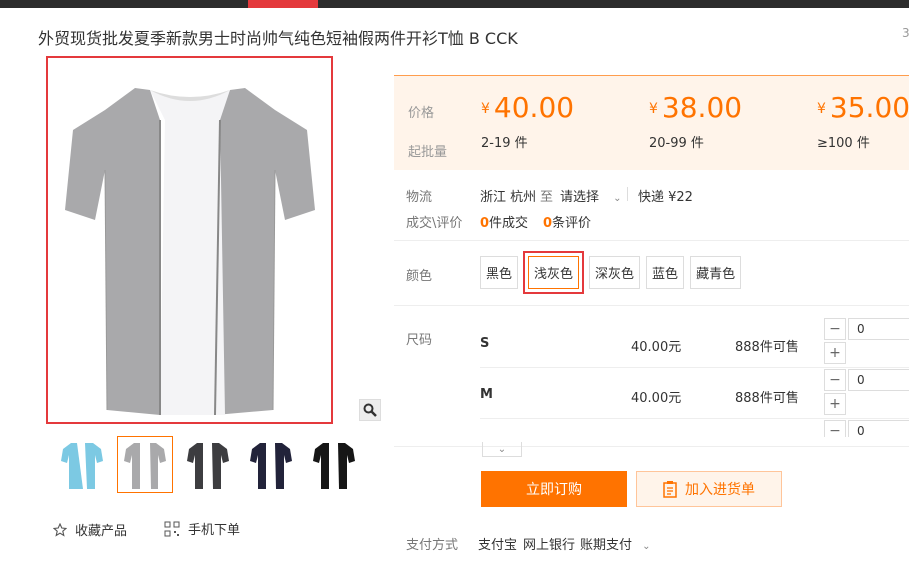 Image resolution: width=909 pixels, height=573 pixels. I want to click on star-icon, so click(60, 529).